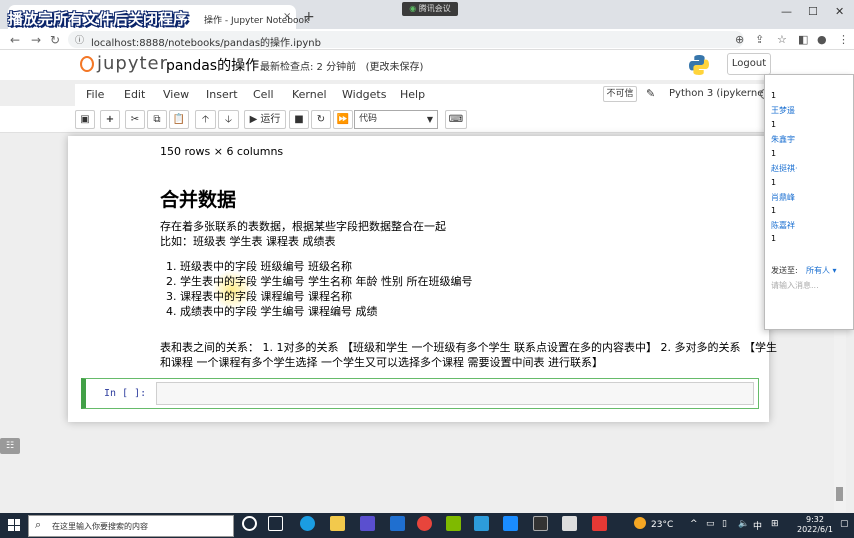 Image resolution: width=854 pixels, height=538 pixels. I want to click on checkpoint-status: 最新检查点: 2 分钟前 (更改未保存), so click(341, 65).